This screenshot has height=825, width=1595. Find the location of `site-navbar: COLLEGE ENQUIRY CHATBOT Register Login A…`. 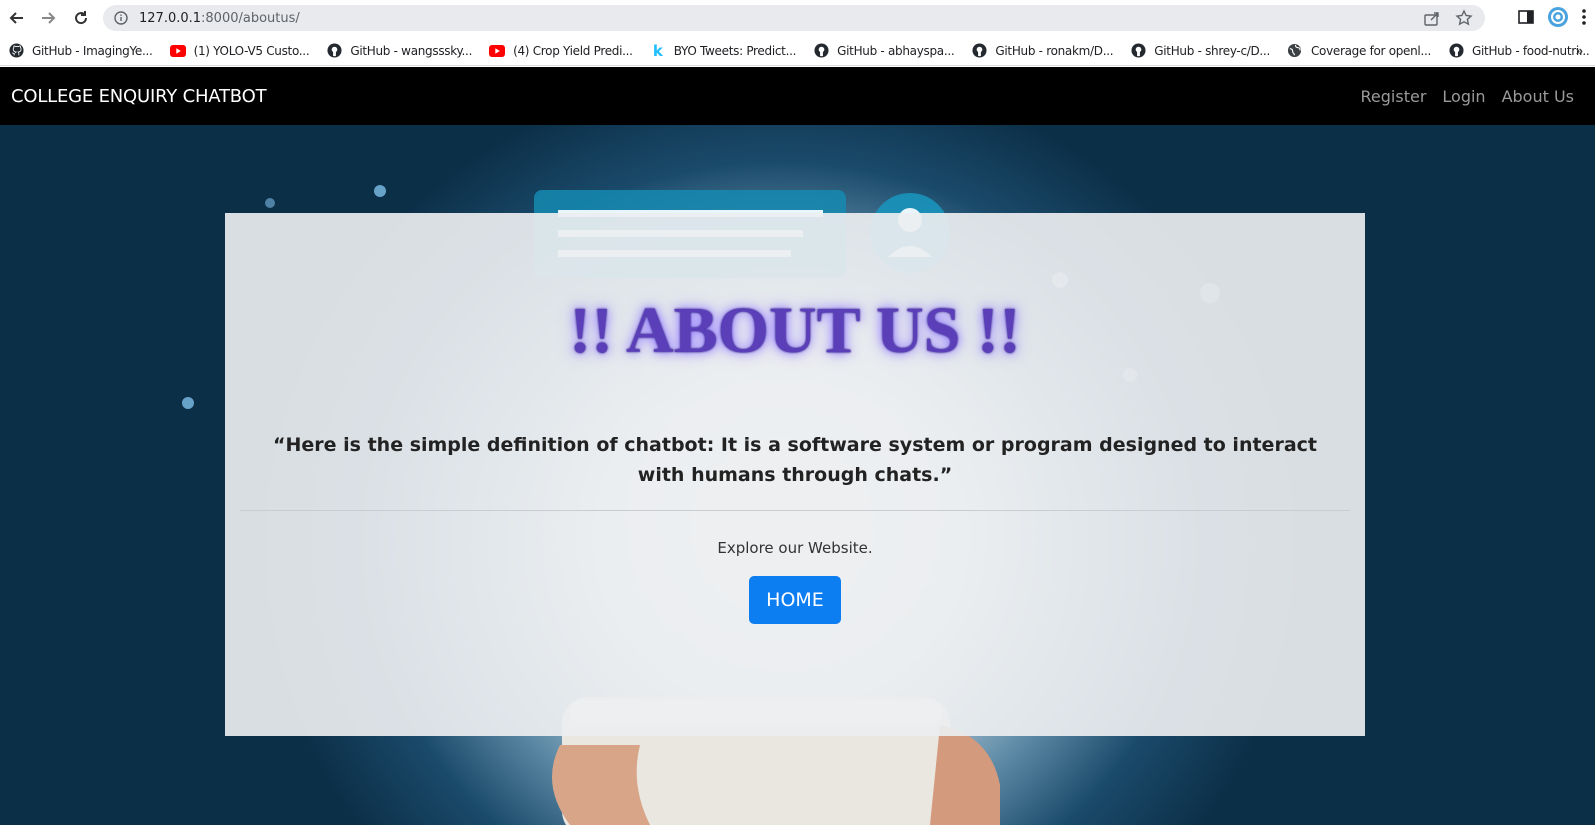

site-navbar: COLLEGE ENQUIRY CHATBOT Register Login A… is located at coordinates (797, 96).